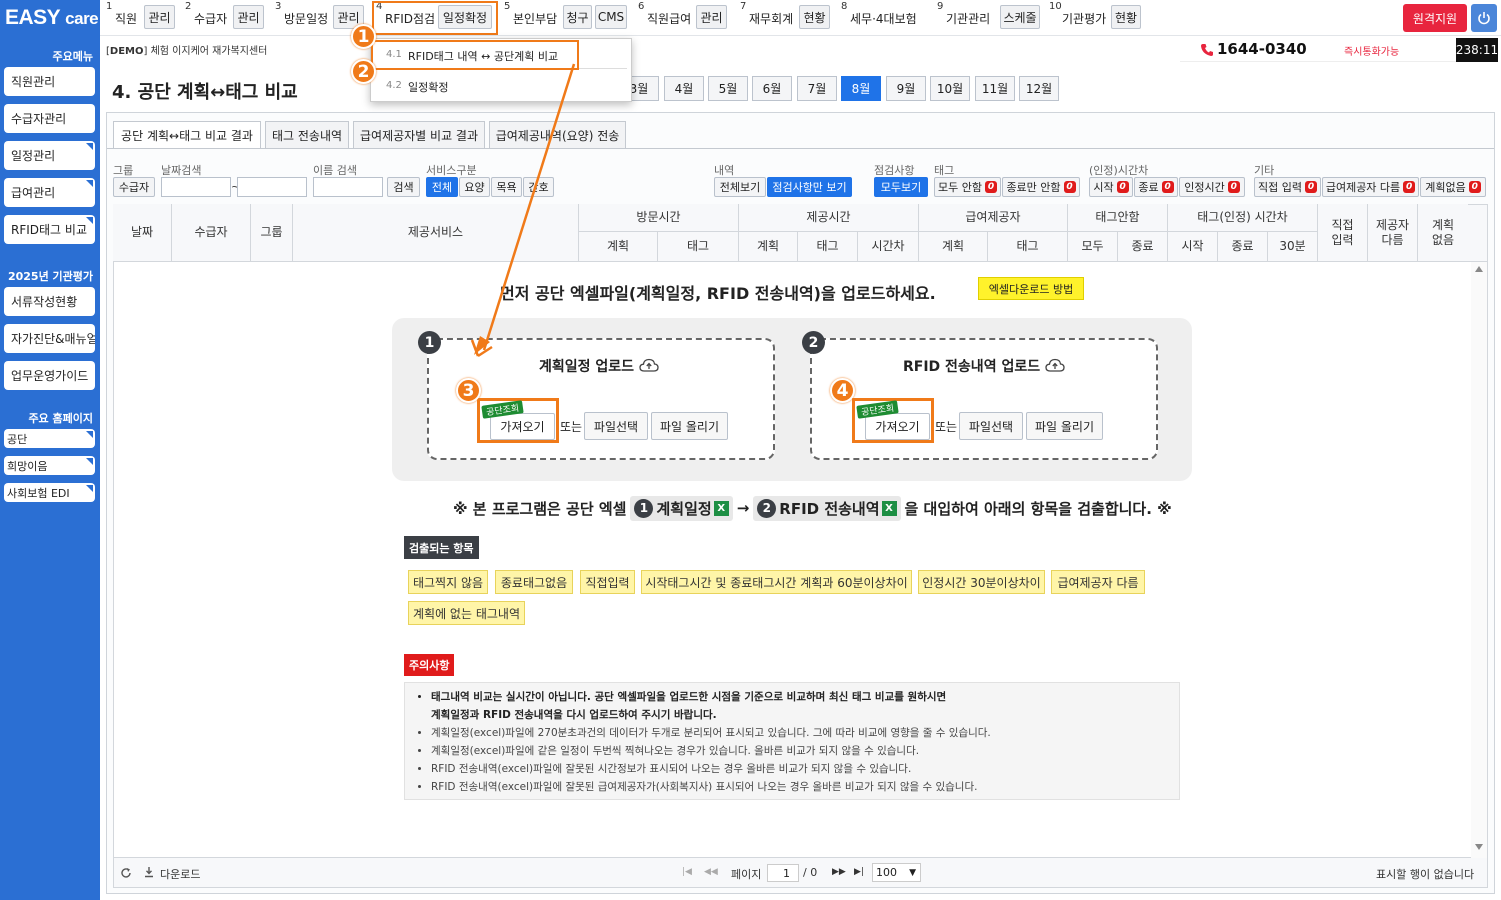 Image resolution: width=1501 pixels, height=900 pixels. Describe the element at coordinates (684, 88) in the screenshot. I see `month-button: 4월` at that location.